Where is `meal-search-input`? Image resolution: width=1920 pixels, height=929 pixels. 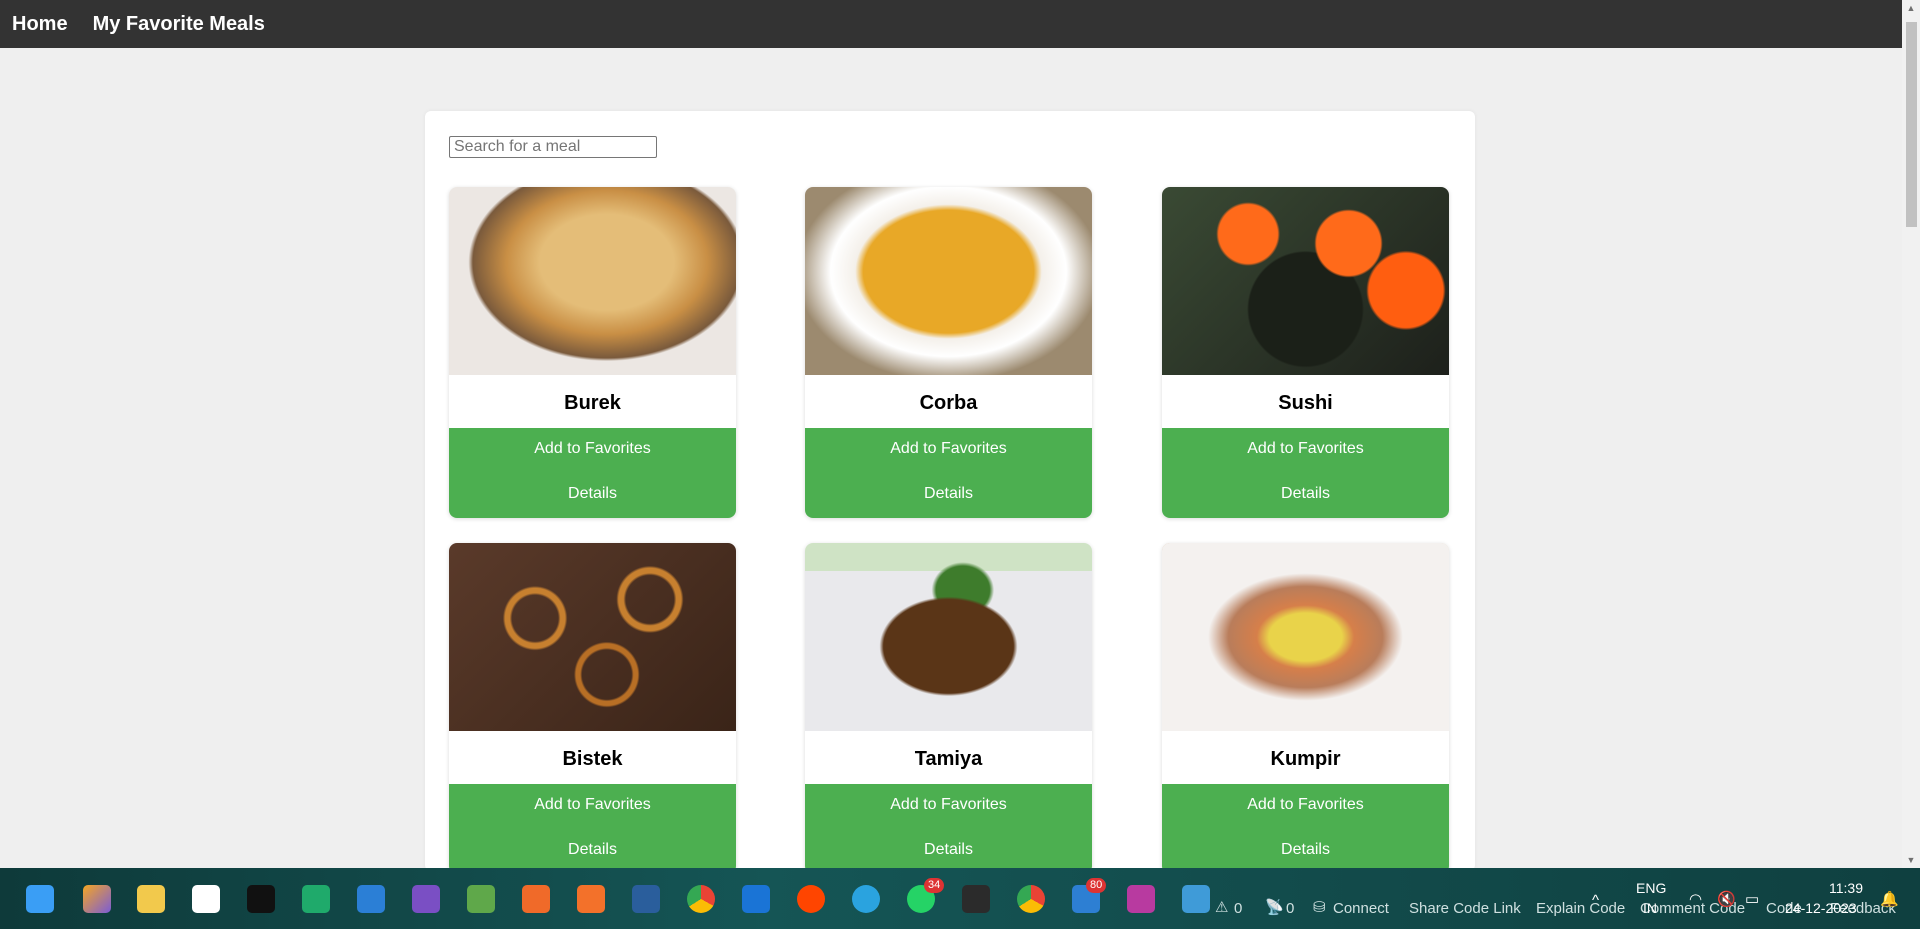
meal-search-input is located at coordinates (553, 147).